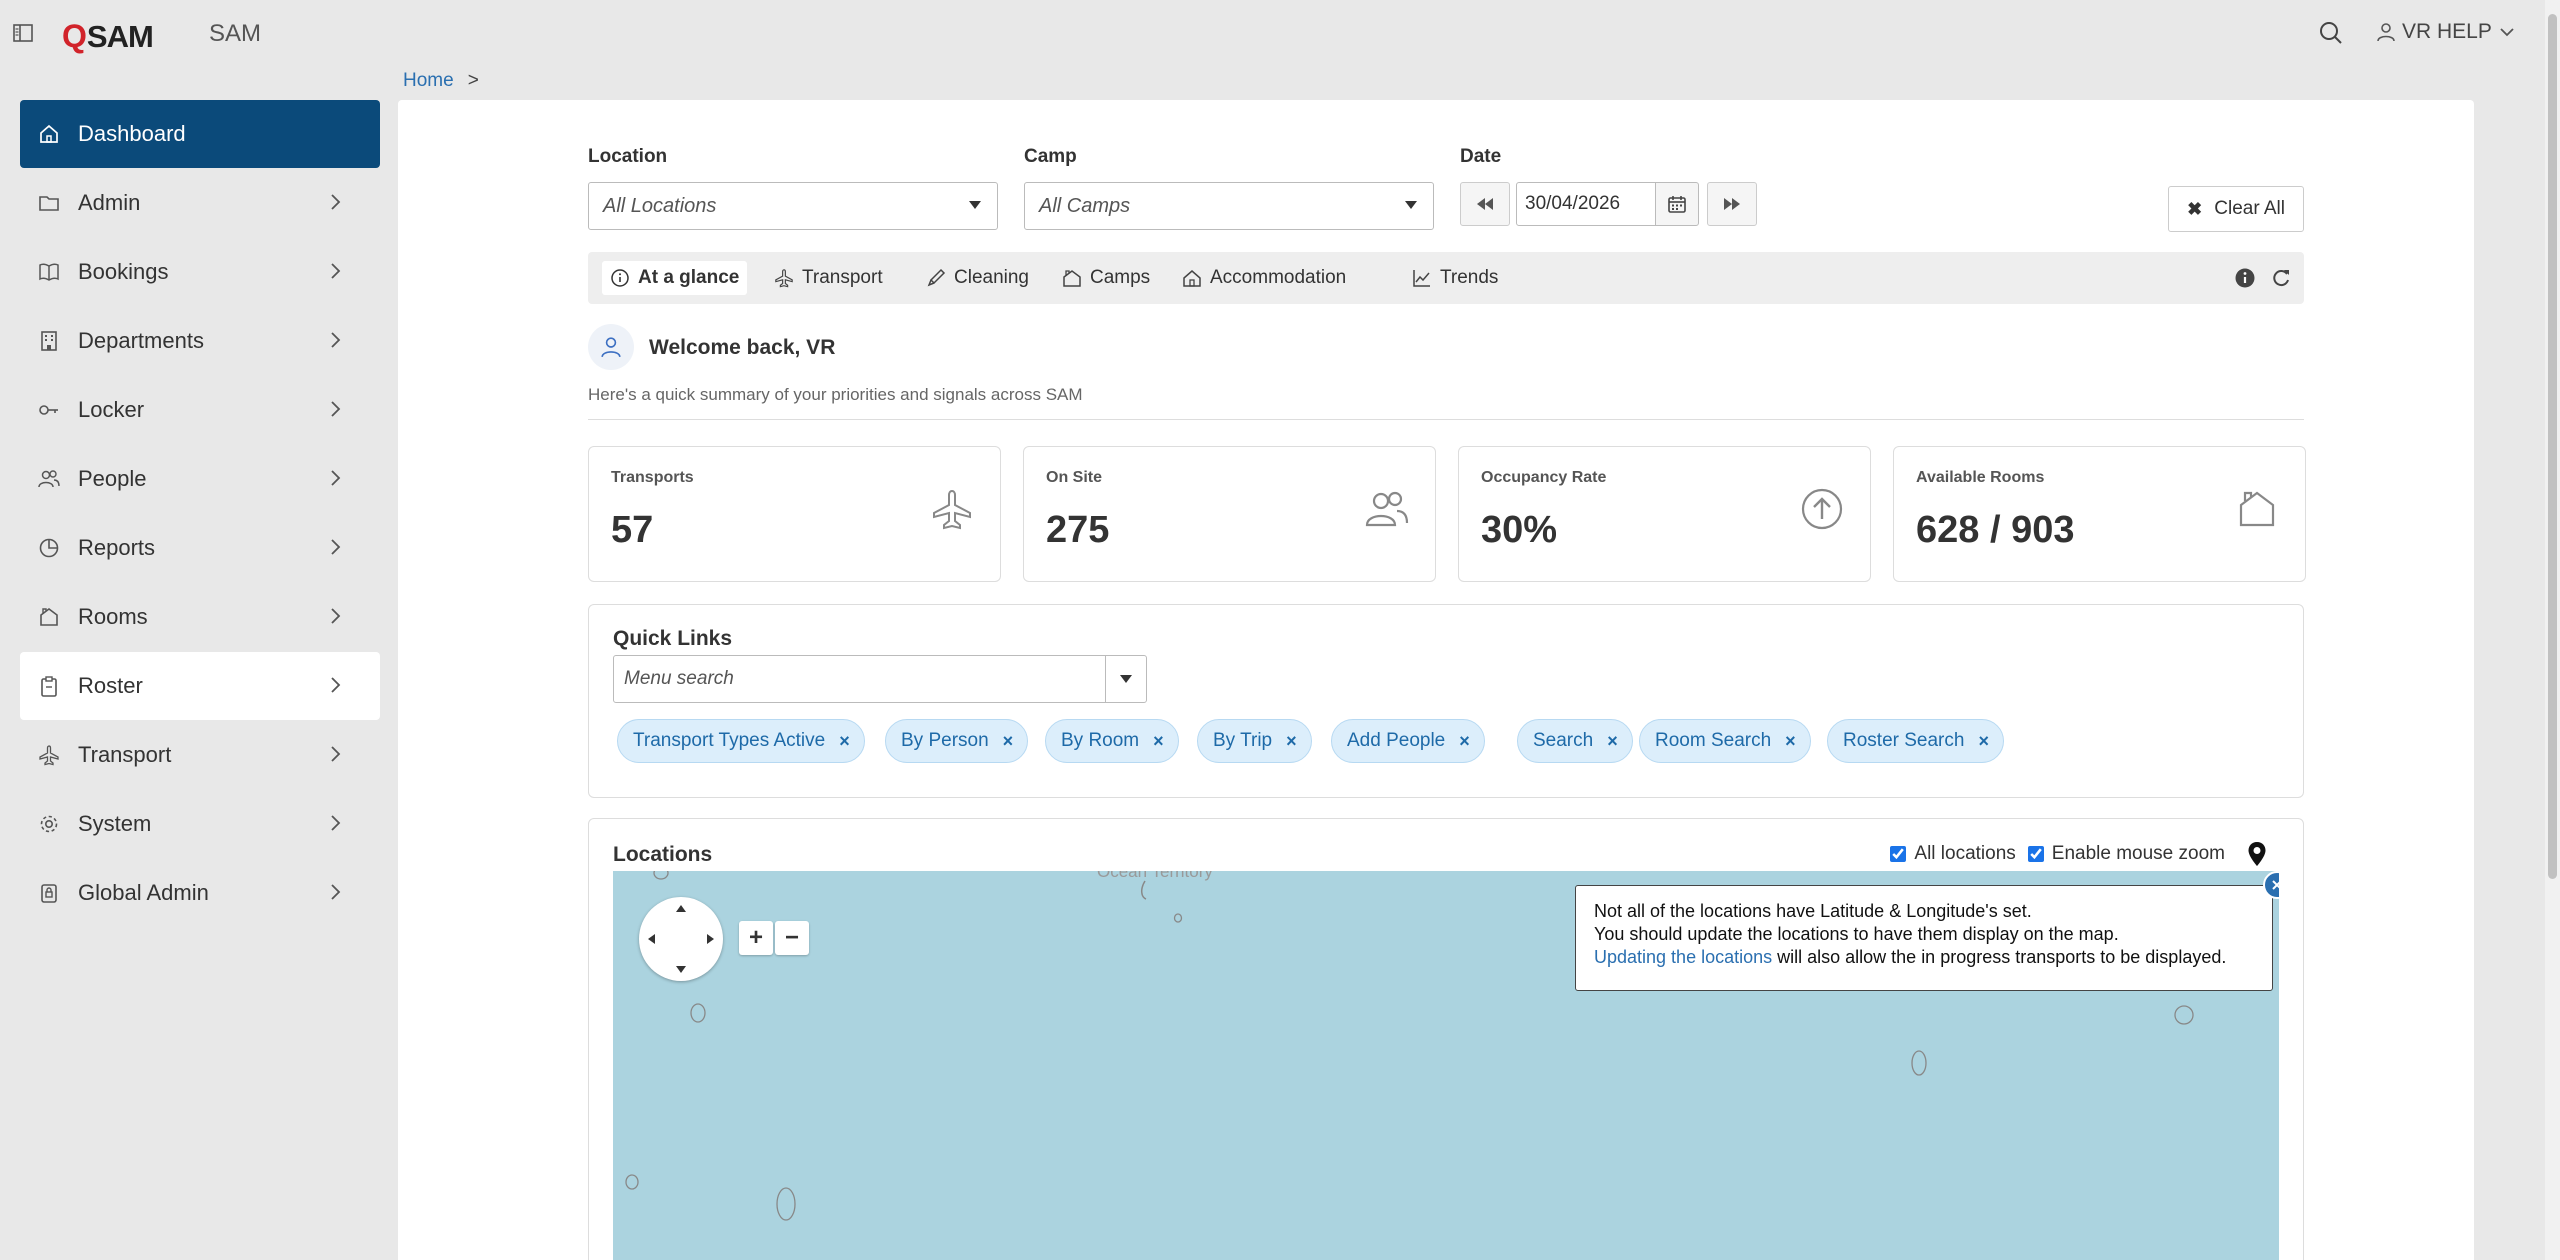 The width and height of the screenshot is (2560, 1260). I want to click on camp-select: All Camps, so click(1229, 206).